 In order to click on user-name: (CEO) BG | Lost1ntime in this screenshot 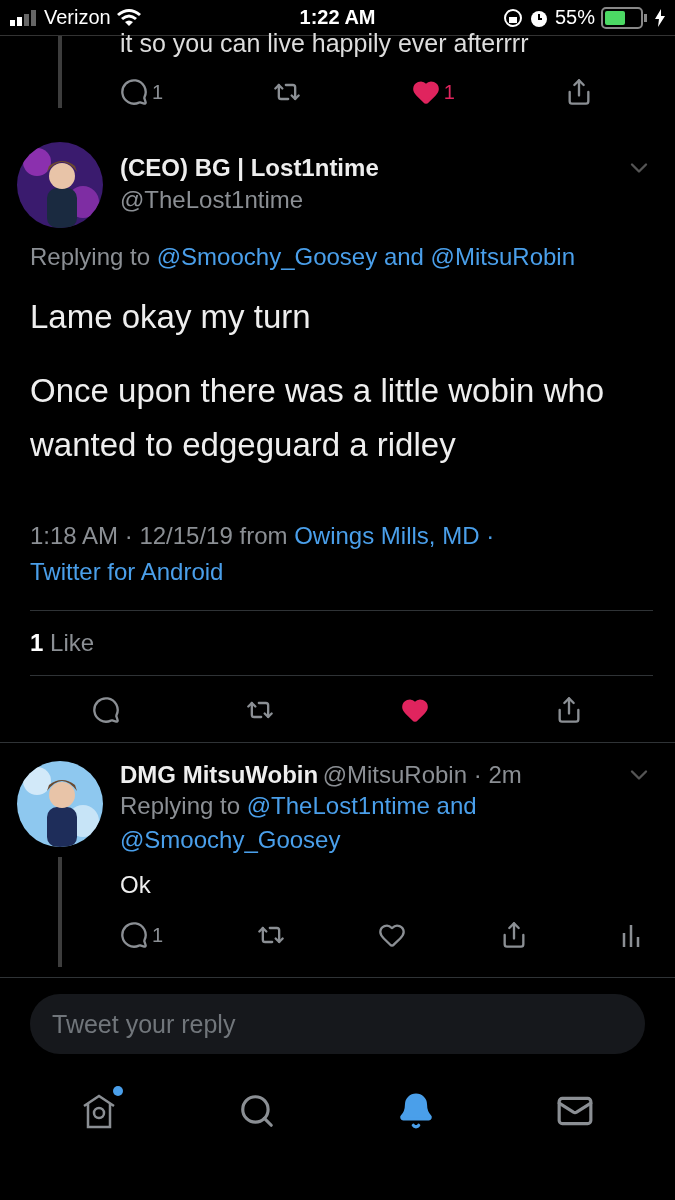, I will do `click(249, 168)`.